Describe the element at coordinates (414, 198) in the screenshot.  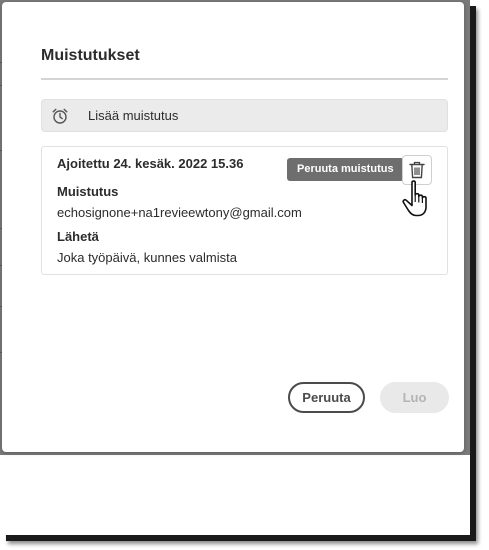
I see `hand-pointer-icon` at that location.